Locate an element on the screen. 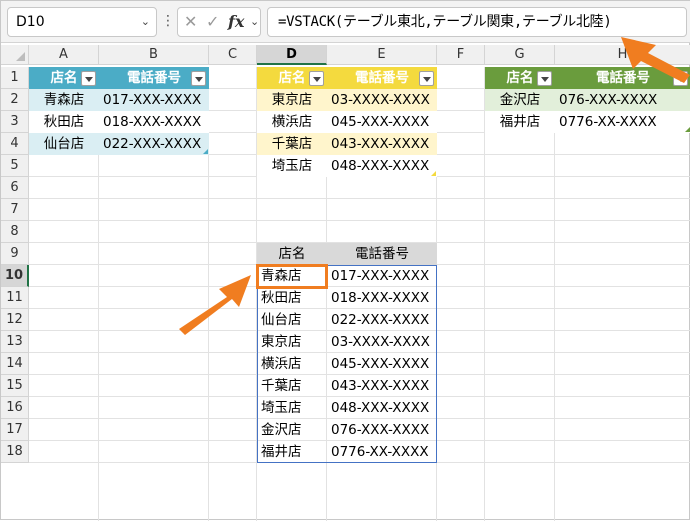 Image resolution: width=690 pixels, height=521 pixels. kanto-table-cell: 埼玉店 is located at coordinates (292, 166).